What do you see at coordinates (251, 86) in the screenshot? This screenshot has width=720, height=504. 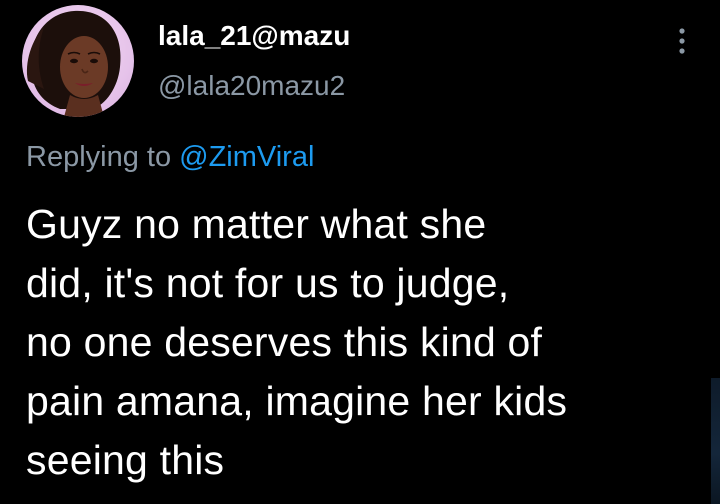 I see `author-handle: @lala20mazu2` at bounding box center [251, 86].